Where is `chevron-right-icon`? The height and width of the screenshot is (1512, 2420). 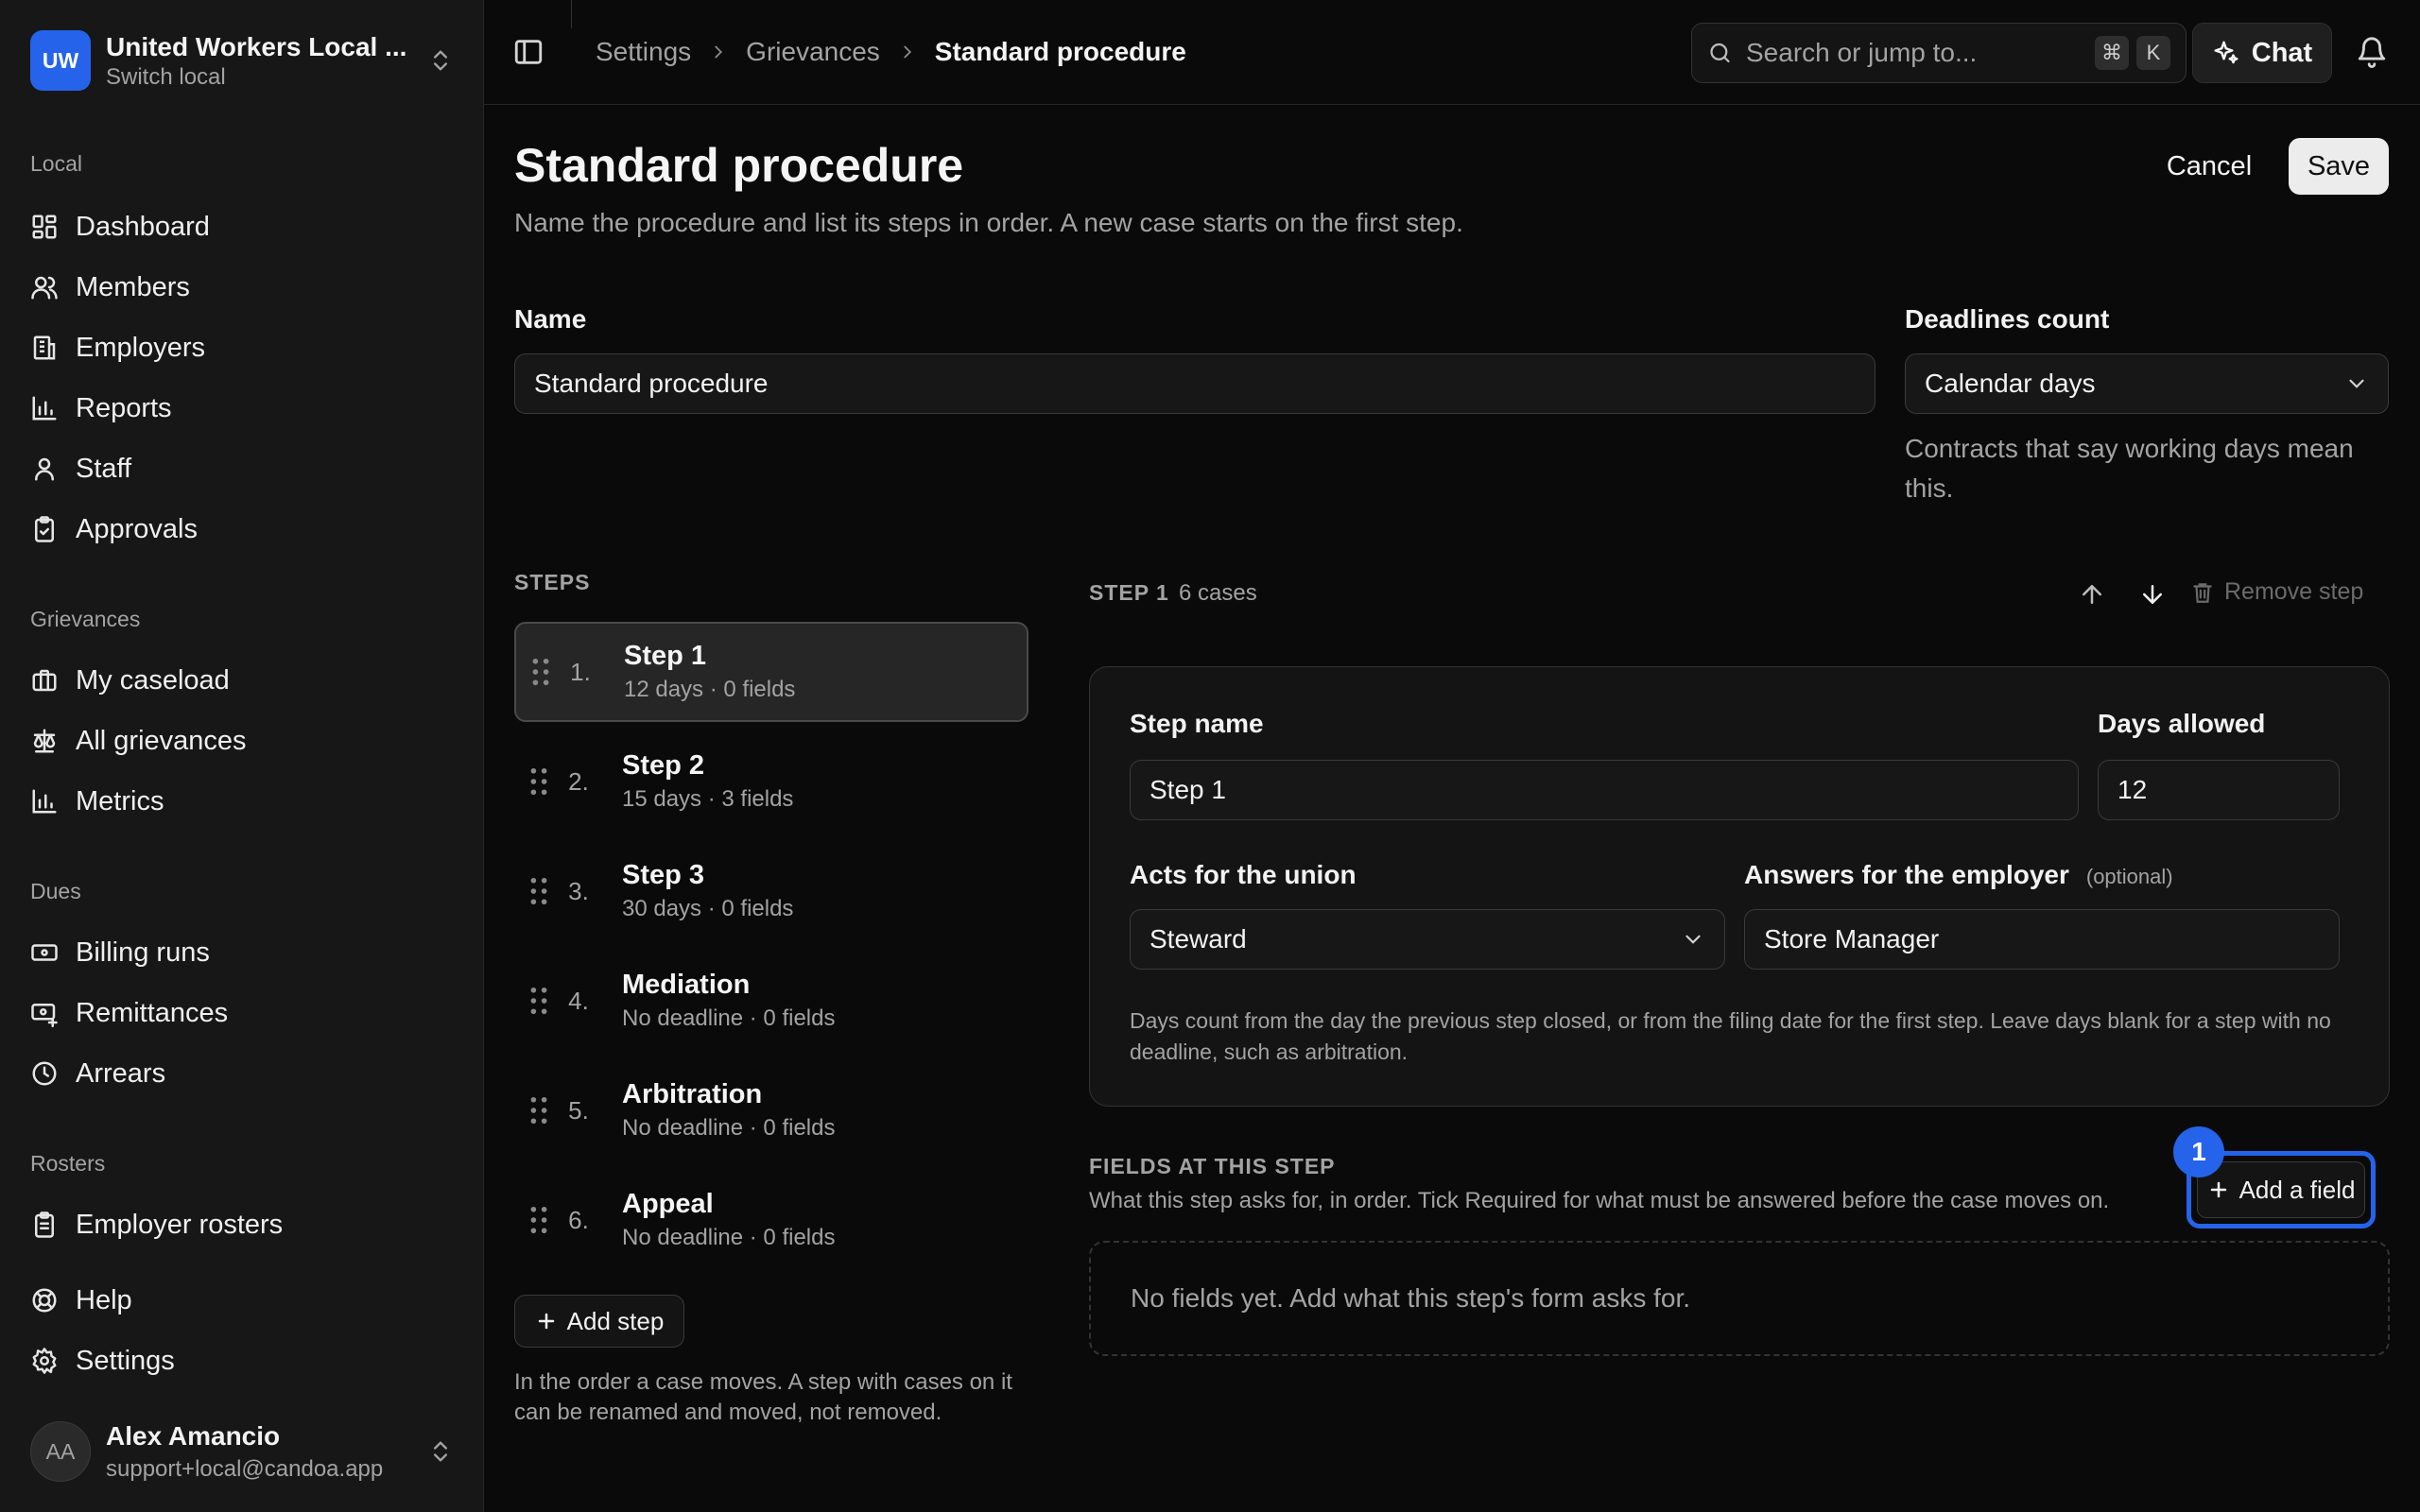 chevron-right-icon is located at coordinates (719, 52).